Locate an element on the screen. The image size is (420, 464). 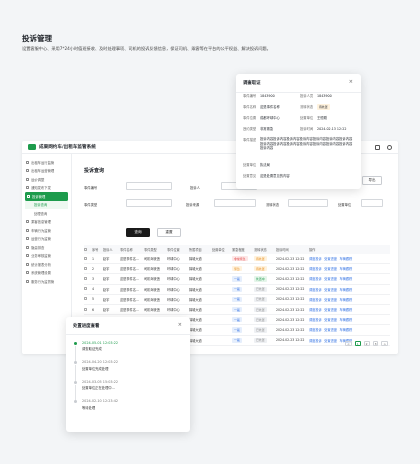
reset-button: 重置 is located at coordinates (169, 232).